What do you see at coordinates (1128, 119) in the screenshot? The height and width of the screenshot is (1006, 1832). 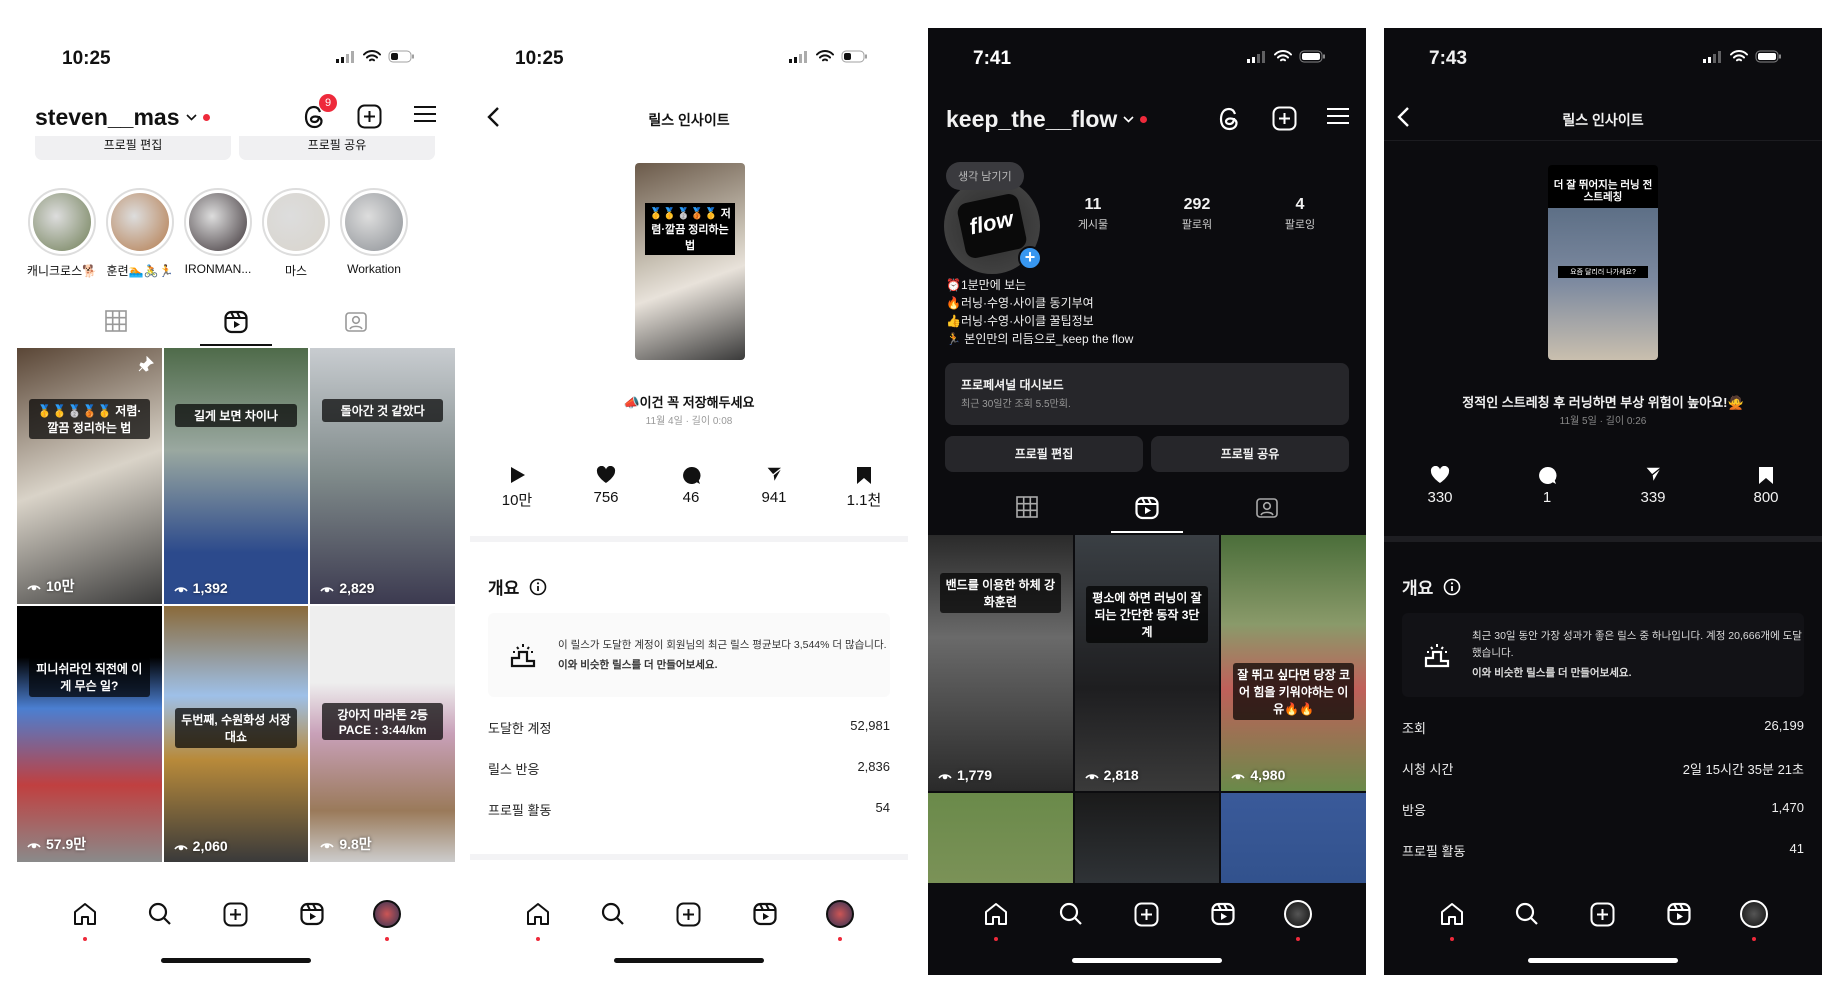 I see `chevron-down-icon` at bounding box center [1128, 119].